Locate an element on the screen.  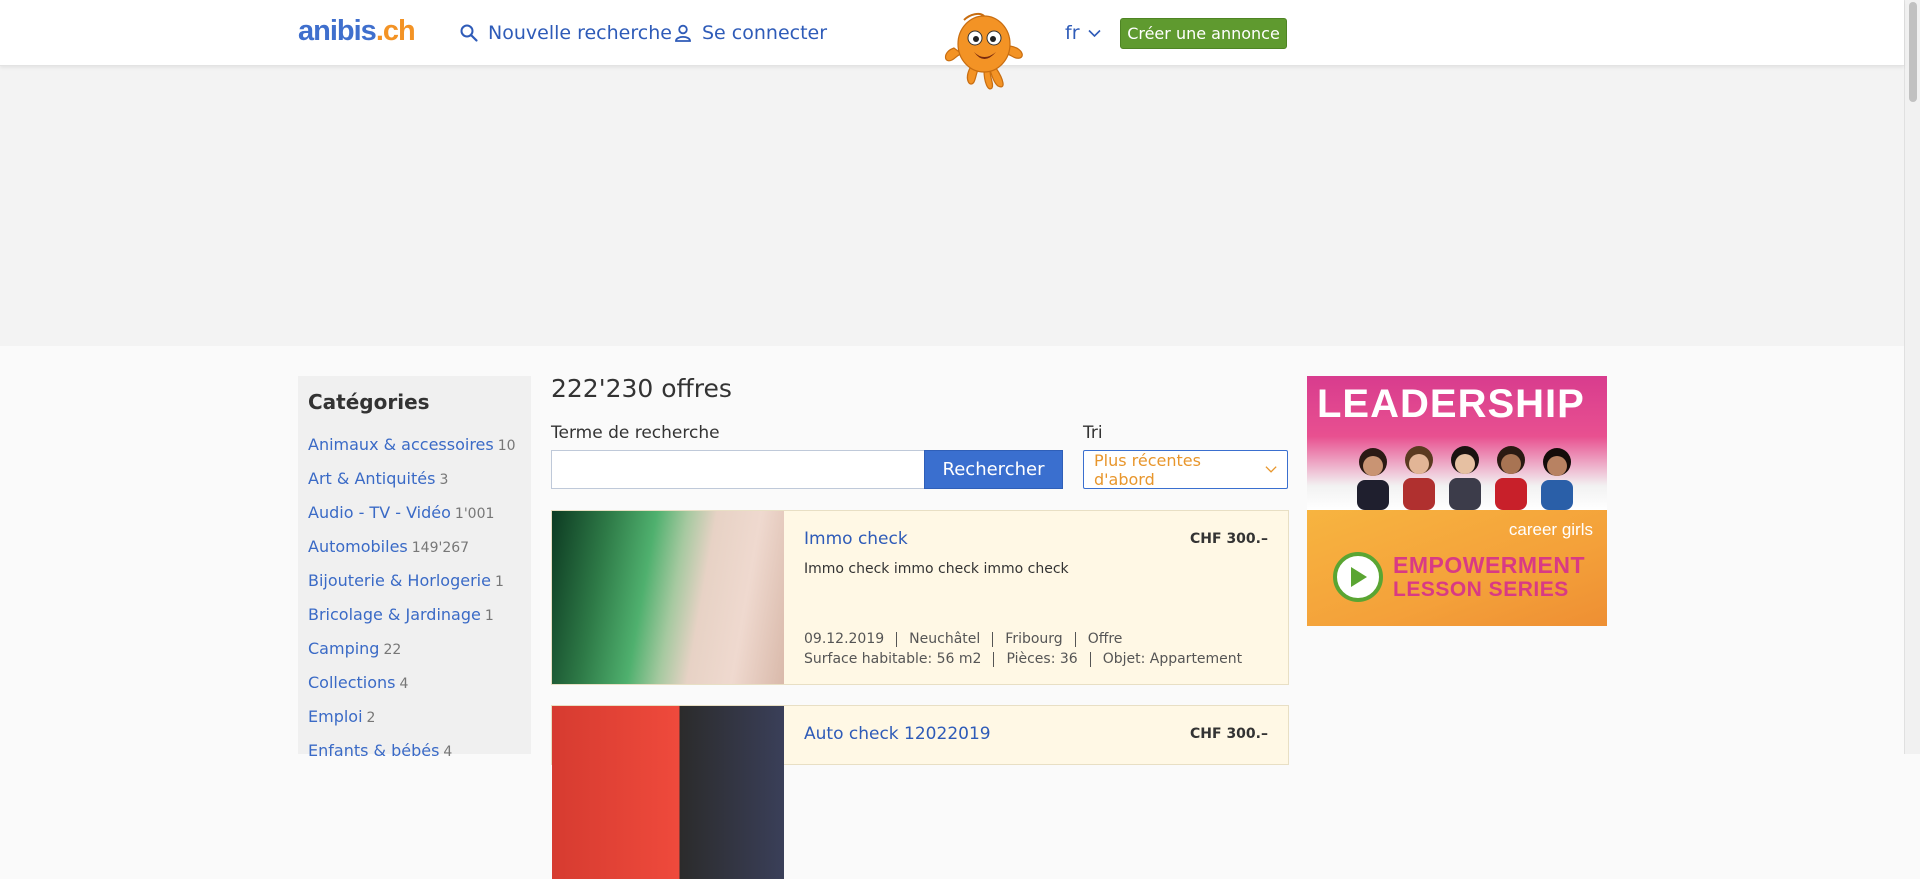
category-name: Audio - TV - Vidéo is located at coordinates (379, 512).